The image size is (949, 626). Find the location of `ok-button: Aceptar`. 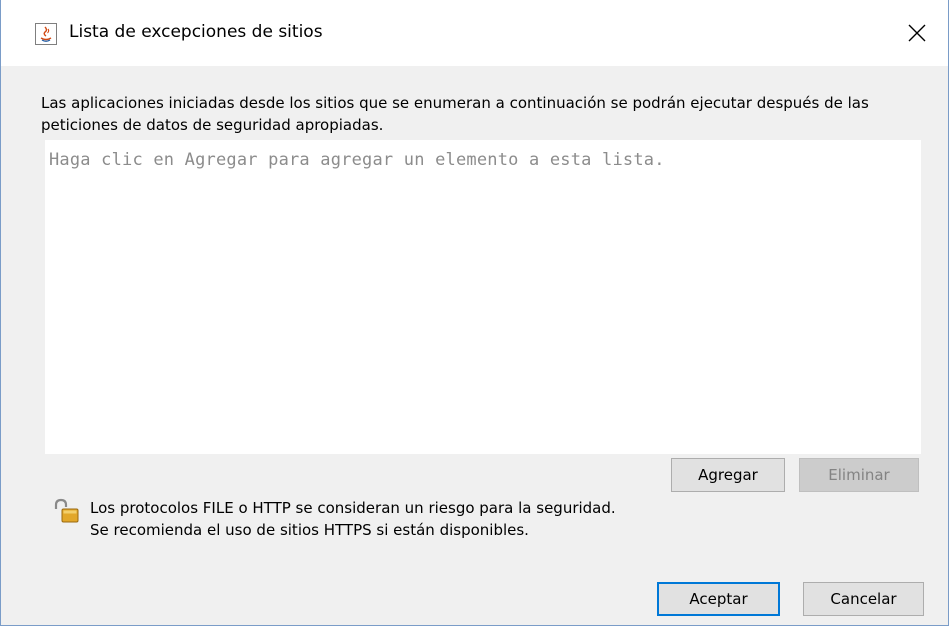

ok-button: Aceptar is located at coordinates (718, 599).